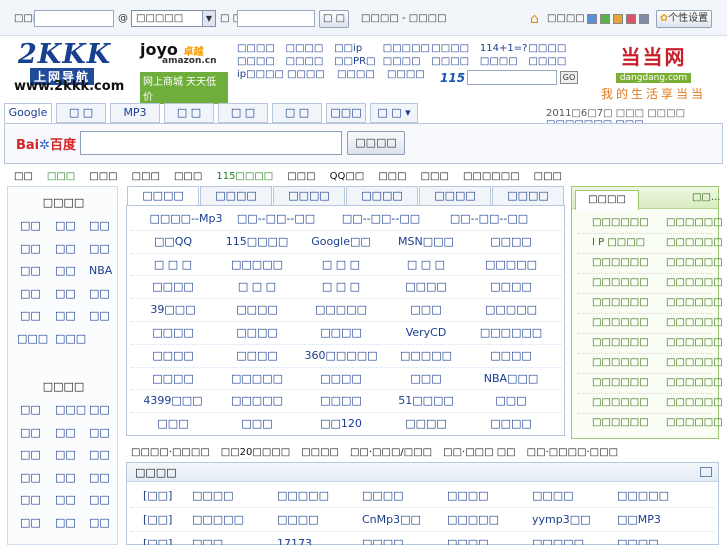  Describe the element at coordinates (184, 72) in the screenshot. I see `joyo-ad: joyo 卓越 amazon.cn 网上商城 天天低价` at that location.